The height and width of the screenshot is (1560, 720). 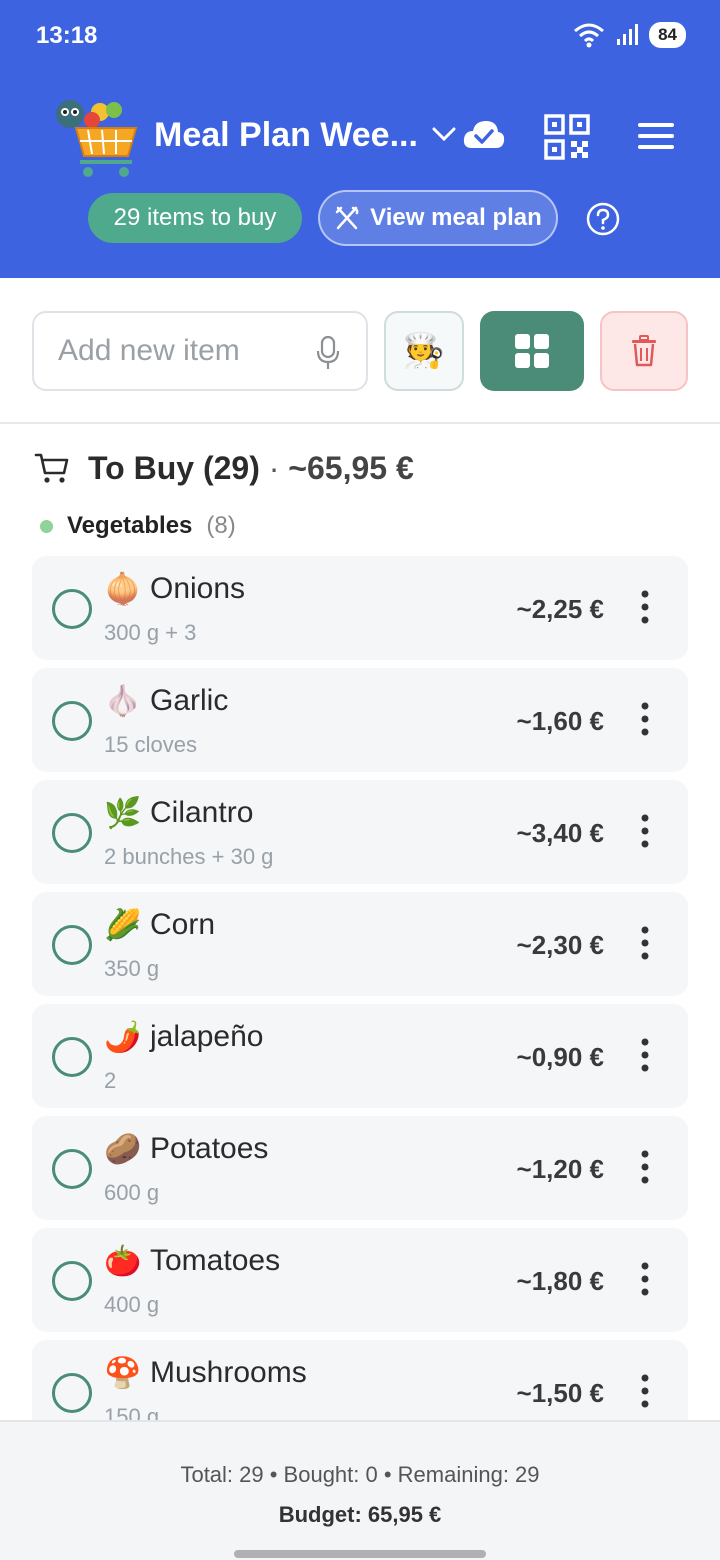 What do you see at coordinates (360, 608) in the screenshot?
I see `list-item: 🧅 Onions 300 g + 3 ~2,25 €` at bounding box center [360, 608].